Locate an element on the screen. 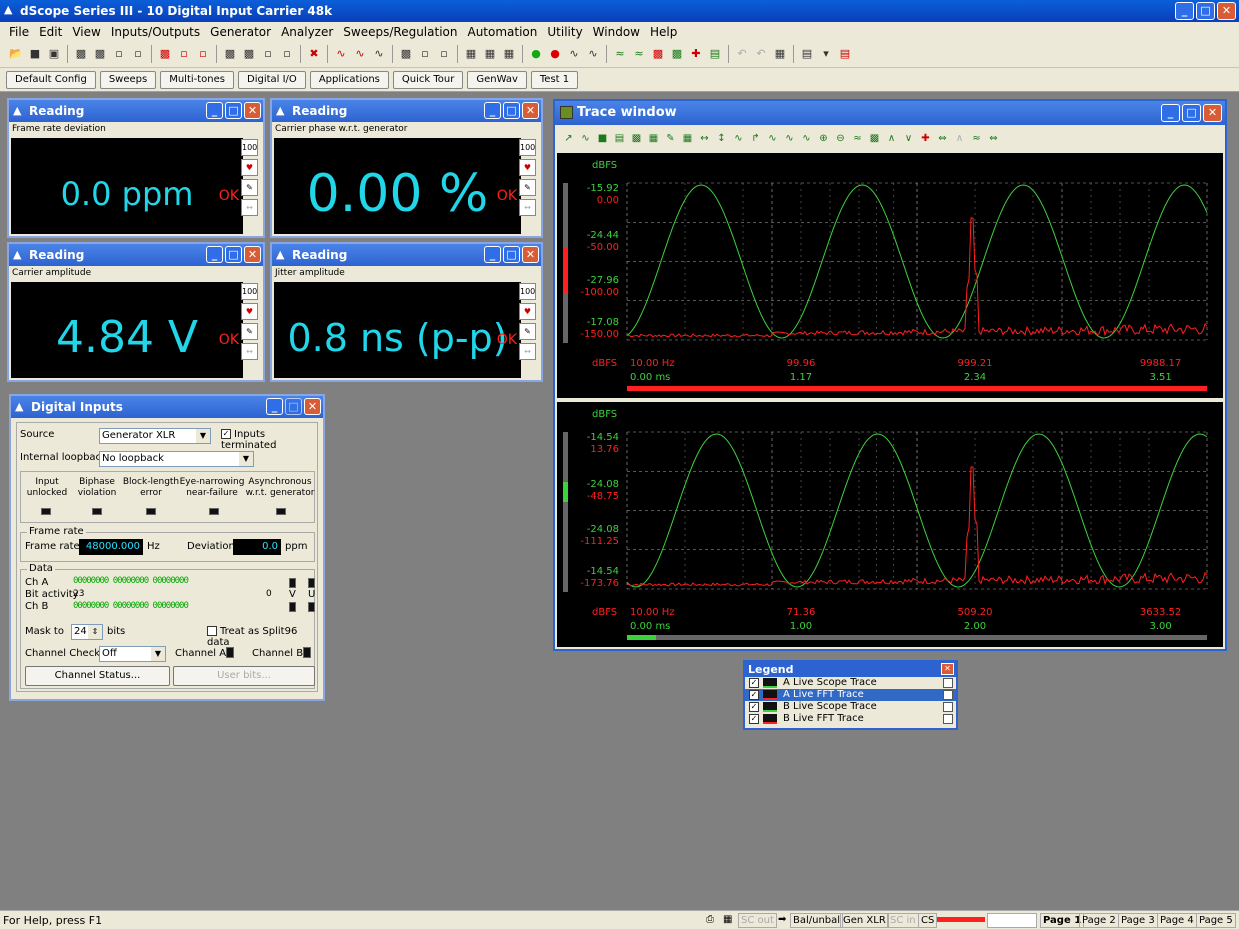 The height and width of the screenshot is (929, 1239). checkbox-checked-icon: ✓ is located at coordinates (754, 683).